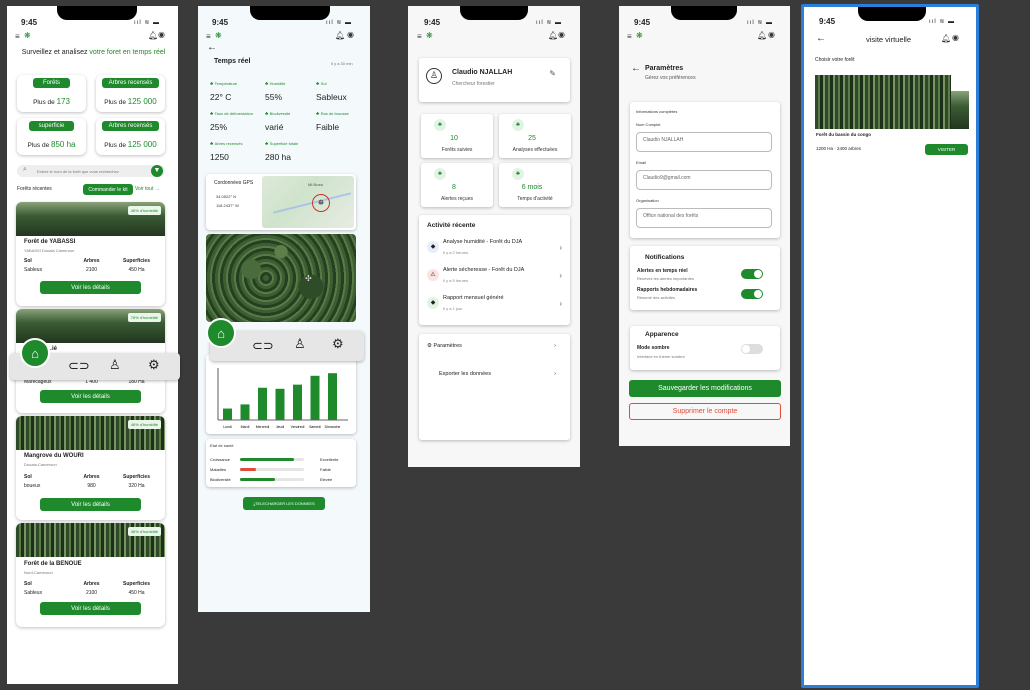 This screenshot has height=690, width=1030. Describe the element at coordinates (221, 97) in the screenshot. I see `metric-value: 22° C` at that location.